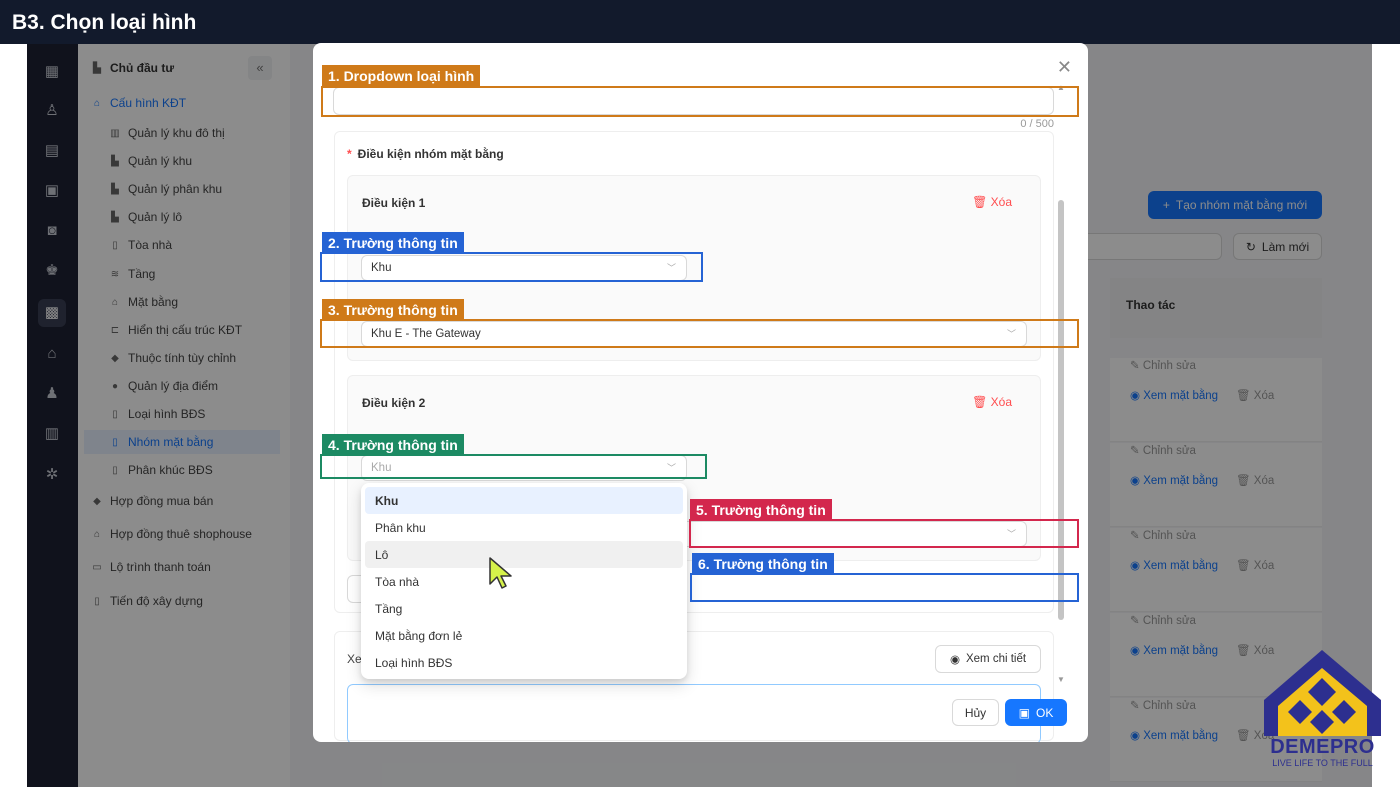 This screenshot has width=1400, height=787. Describe the element at coordinates (1037, 124) in the screenshot. I see `char-counter: 0 / 500` at that location.